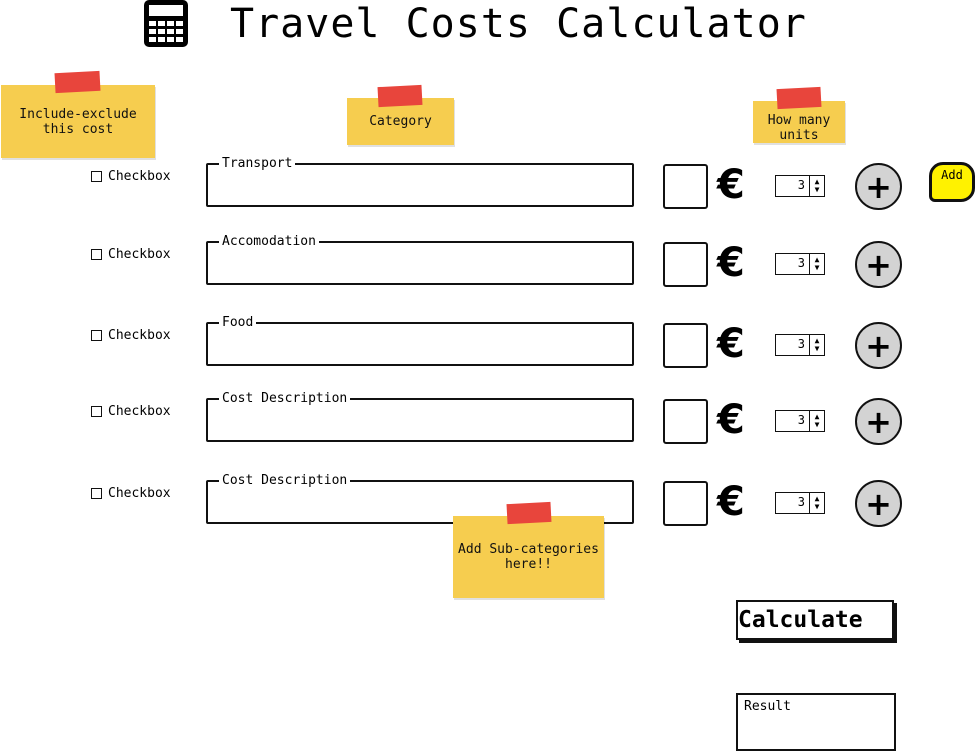 The width and height of the screenshot is (977, 753). Describe the element at coordinates (257, 164) in the screenshot. I see `category-label: Transport` at that location.